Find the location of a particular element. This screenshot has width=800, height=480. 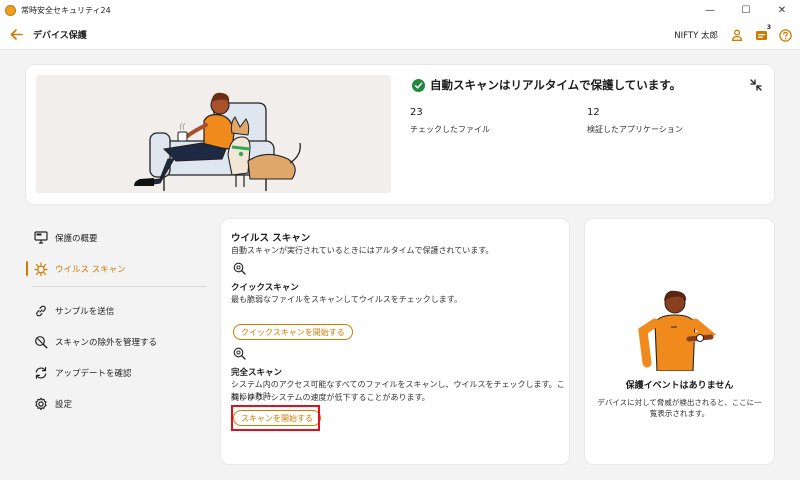

maximize-button: ☐ is located at coordinates (746, 10).